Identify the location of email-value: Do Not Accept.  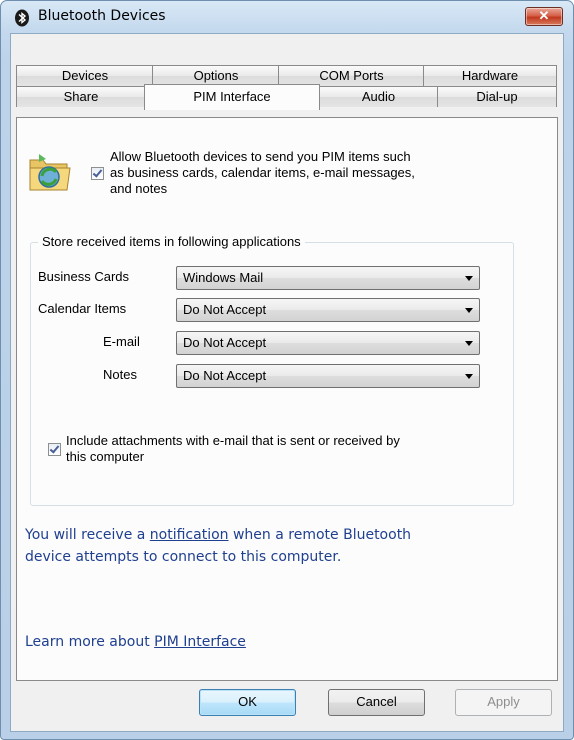
(225, 342).